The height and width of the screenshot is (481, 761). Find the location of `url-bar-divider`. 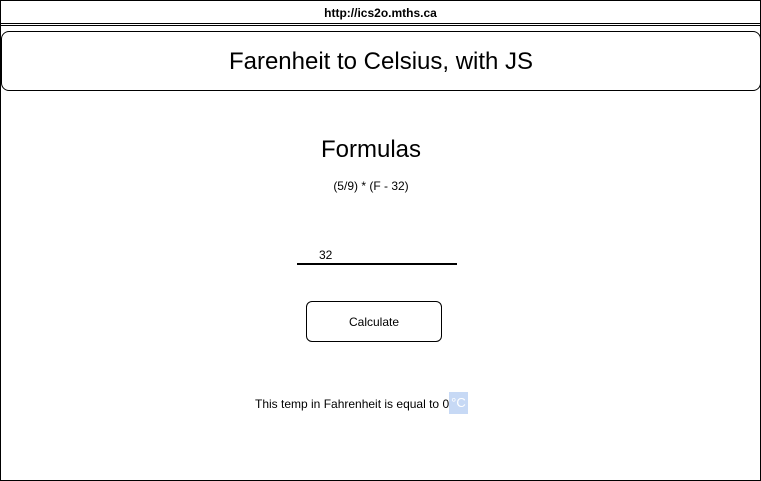

url-bar-divider is located at coordinates (380, 25).